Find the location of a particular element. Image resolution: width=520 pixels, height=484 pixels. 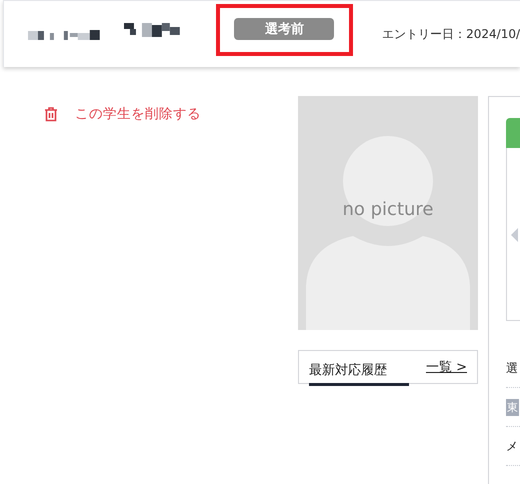

no-picture-label: no picture is located at coordinates (387, 209).